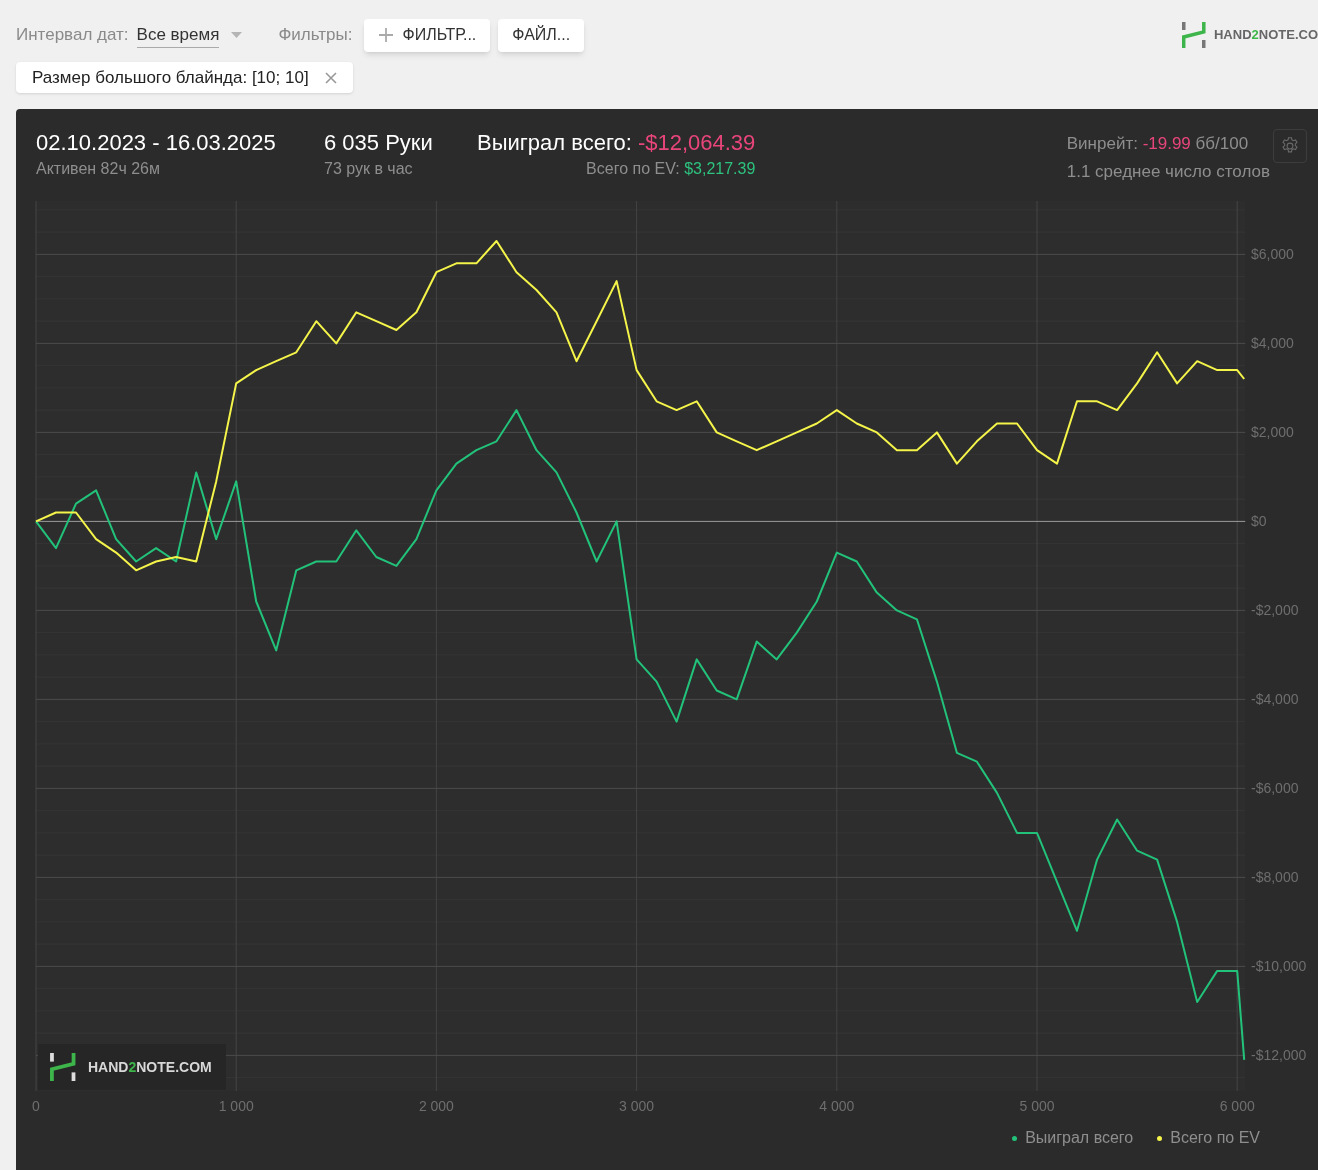  I want to click on filter-chip-label: Размер большого блайнда: [10; 10], so click(170, 77).